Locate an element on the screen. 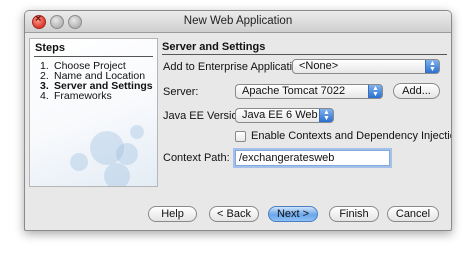 The width and height of the screenshot is (474, 265). cdi-label: Enable Contexts and Dependency Injection is located at coordinates (351, 136).